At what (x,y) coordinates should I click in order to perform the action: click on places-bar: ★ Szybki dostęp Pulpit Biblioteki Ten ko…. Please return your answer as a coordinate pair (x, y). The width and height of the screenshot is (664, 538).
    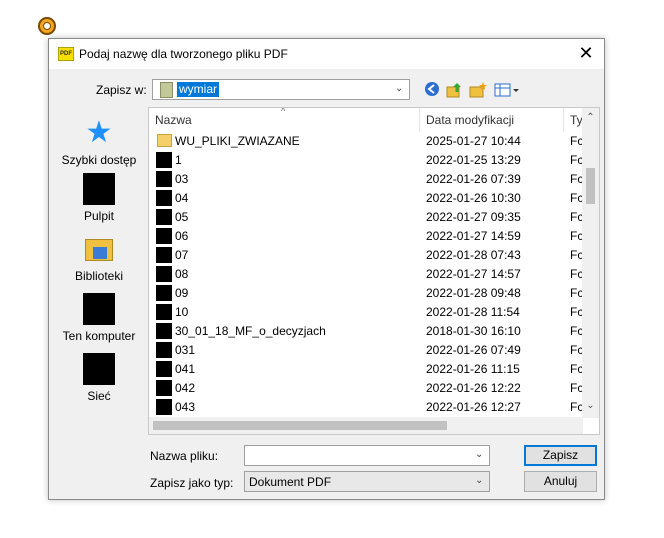
    Looking at the image, I should click on (99, 264).